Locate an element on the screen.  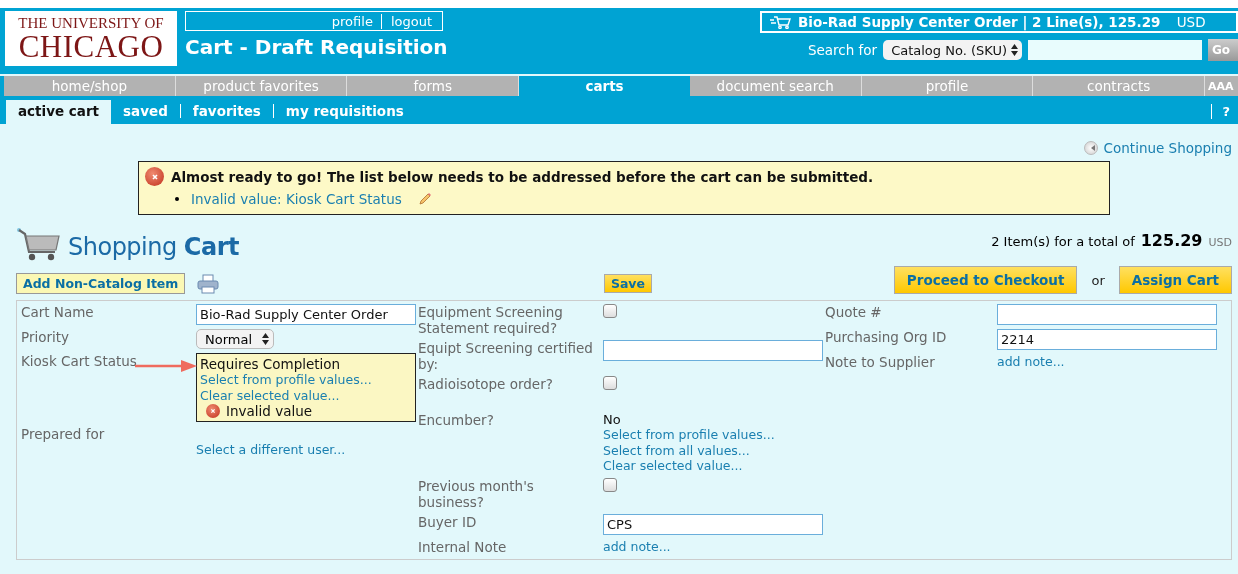
sub-tab: my requisitions is located at coordinates (344, 112).